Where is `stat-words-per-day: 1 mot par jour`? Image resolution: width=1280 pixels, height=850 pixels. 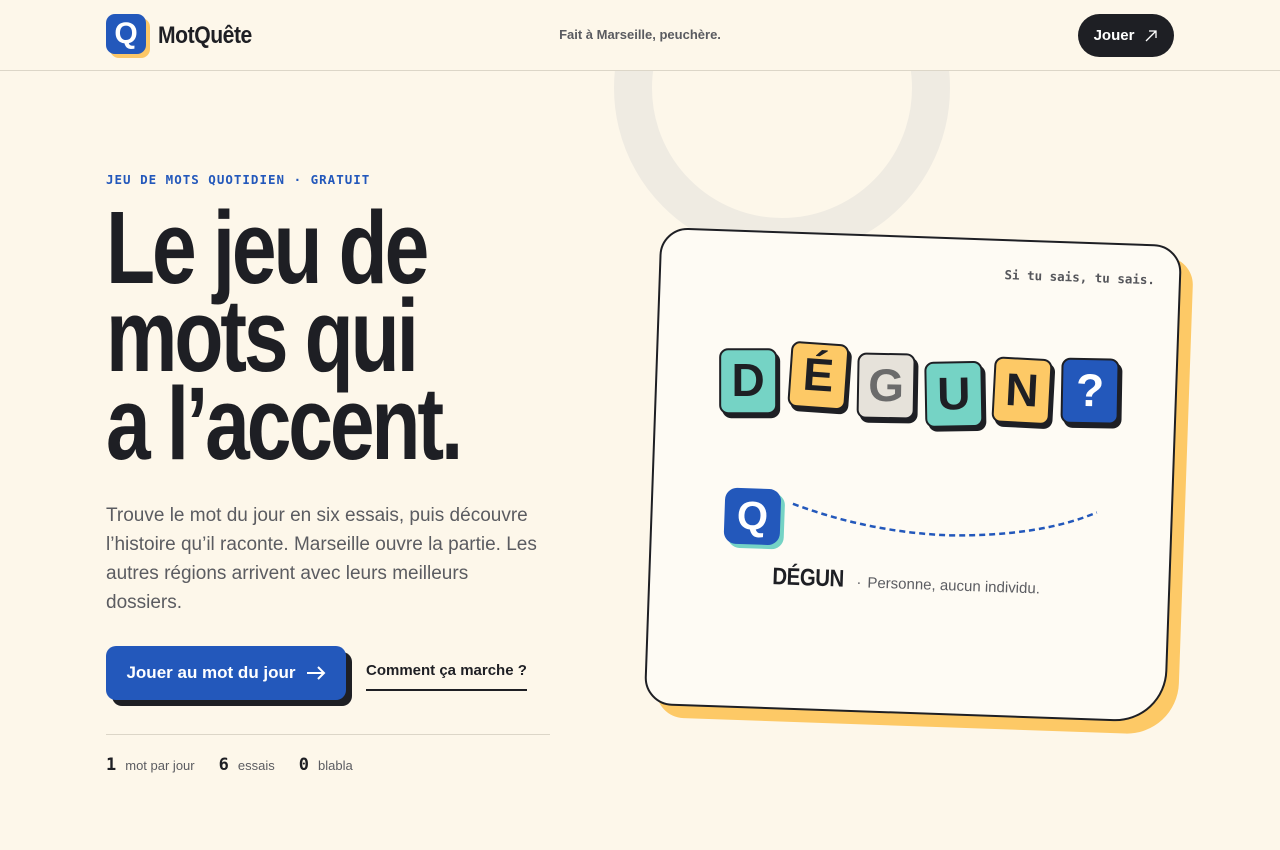 stat-words-per-day: 1 mot par jour is located at coordinates (150, 765).